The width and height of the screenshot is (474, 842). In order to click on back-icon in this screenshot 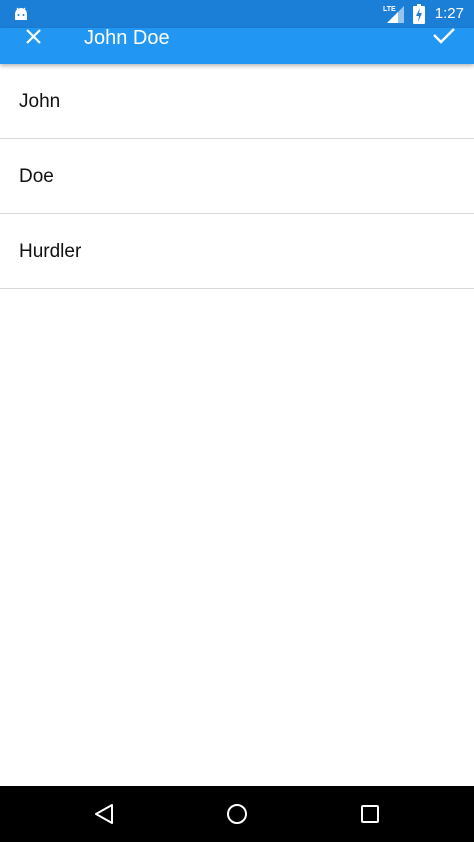, I will do `click(104, 814)`.